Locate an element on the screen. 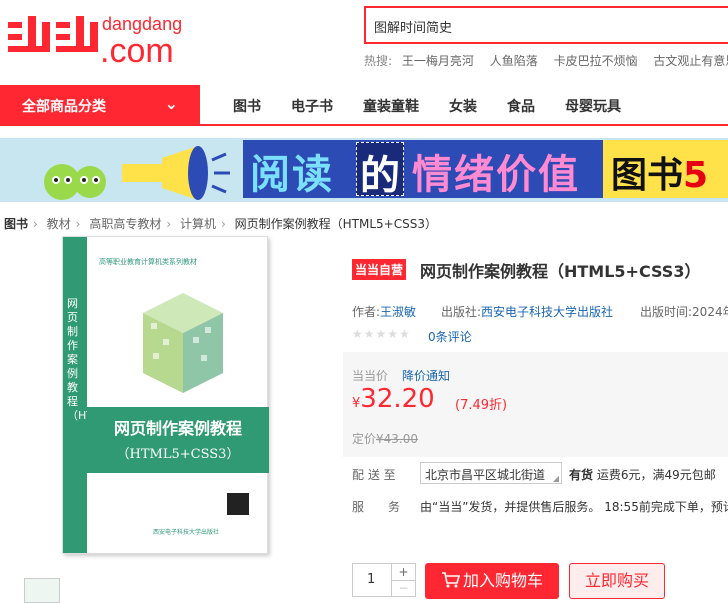 This screenshot has height=603, width=728. breadcrumb-item: 高职高专教材 is located at coordinates (125, 224).